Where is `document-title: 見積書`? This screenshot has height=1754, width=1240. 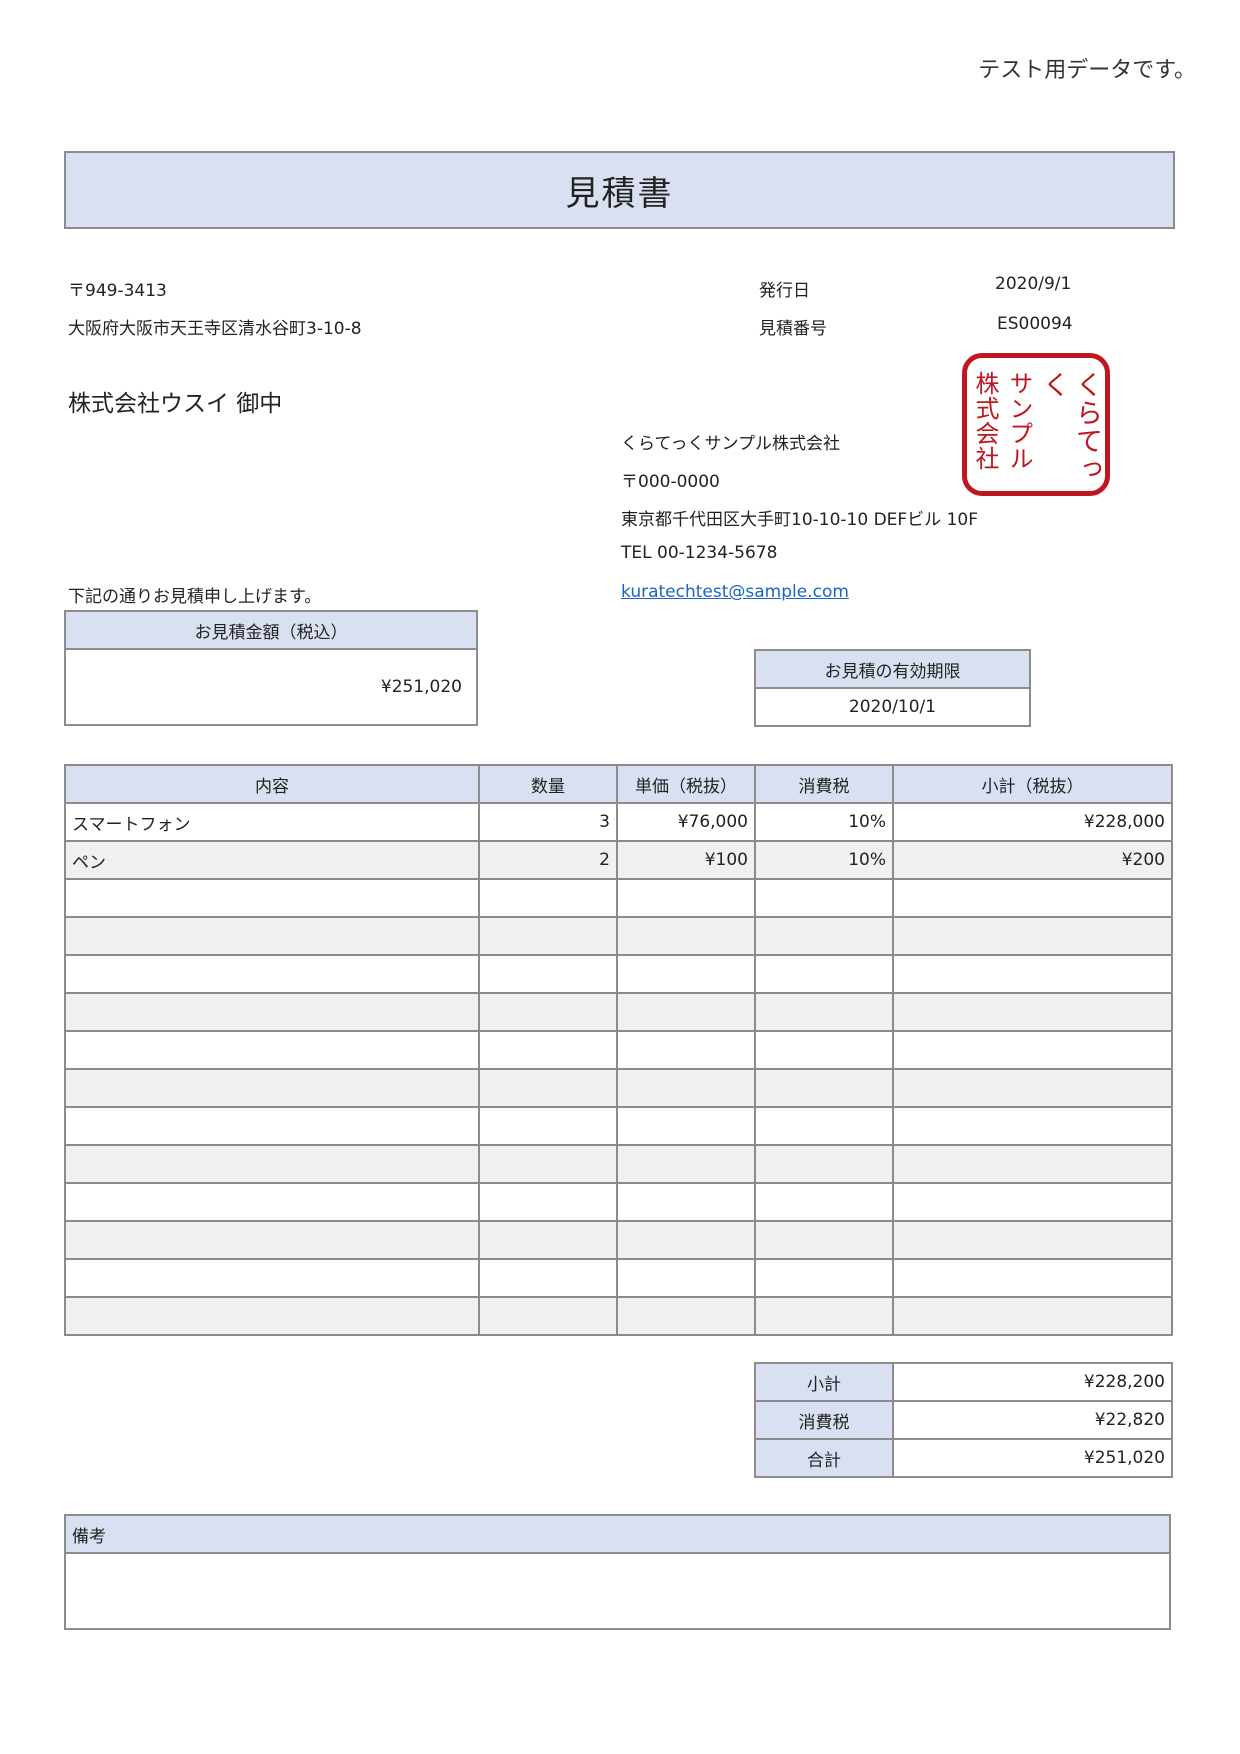
document-title: 見積書 is located at coordinates (619, 190).